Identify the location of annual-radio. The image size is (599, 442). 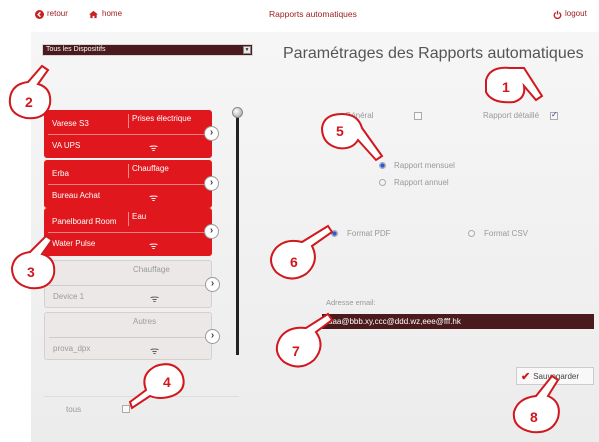
(382, 182).